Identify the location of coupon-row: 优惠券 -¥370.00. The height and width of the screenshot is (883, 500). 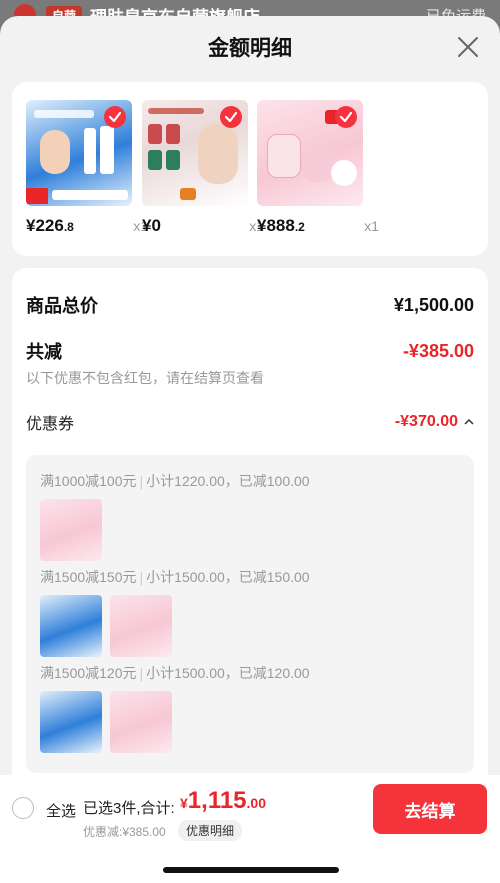
(250, 422).